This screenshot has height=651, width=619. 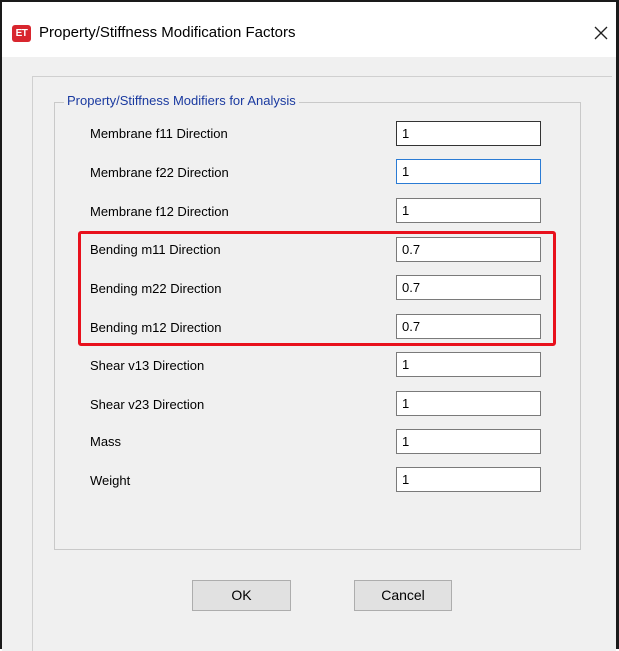 I want to click on input-mass, so click(x=468, y=441).